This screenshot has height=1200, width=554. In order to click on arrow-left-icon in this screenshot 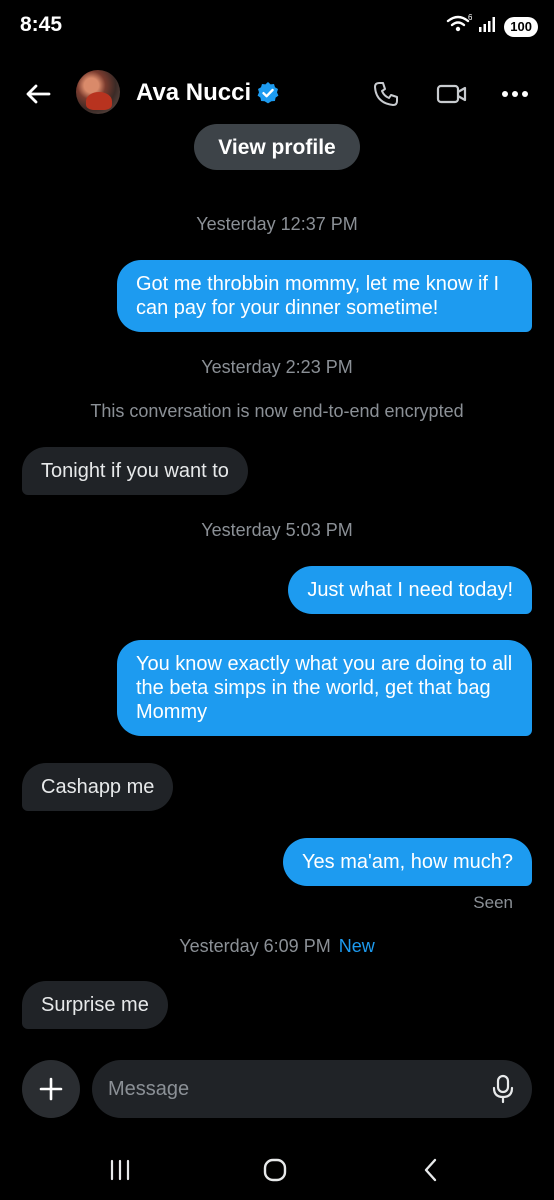, I will do `click(38, 94)`.